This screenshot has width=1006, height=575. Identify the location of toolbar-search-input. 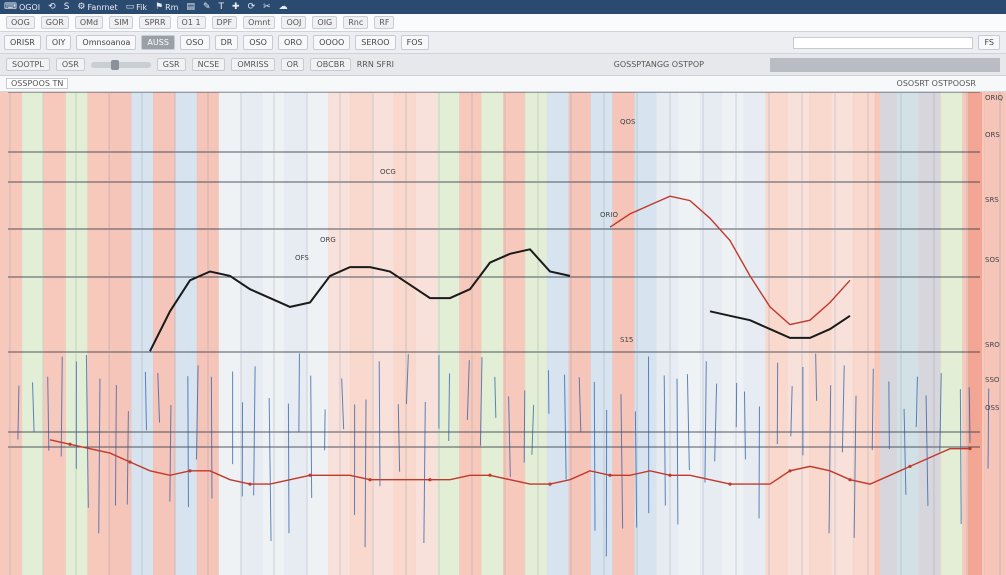
(883, 42).